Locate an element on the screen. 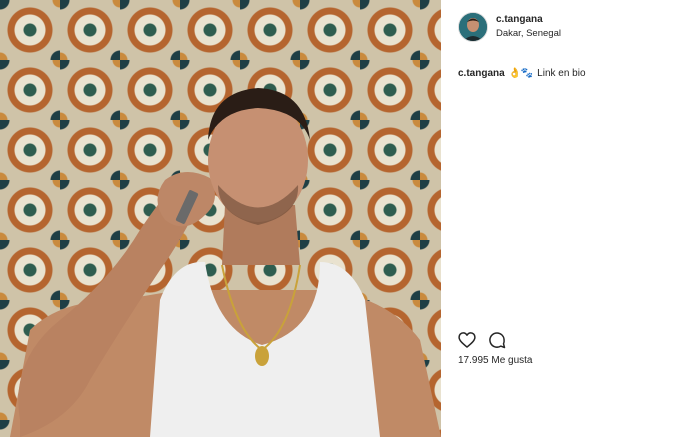 The width and height of the screenshot is (690, 437). post-caption: c.tangana 👌🐾 Link en bio is located at coordinates (522, 73).